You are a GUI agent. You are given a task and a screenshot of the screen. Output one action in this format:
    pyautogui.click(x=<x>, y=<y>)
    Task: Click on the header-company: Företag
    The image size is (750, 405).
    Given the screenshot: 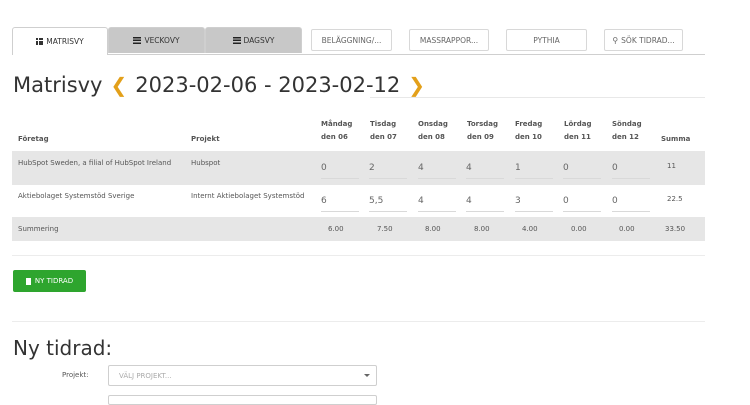 What is the action you would take?
    pyautogui.click(x=33, y=139)
    